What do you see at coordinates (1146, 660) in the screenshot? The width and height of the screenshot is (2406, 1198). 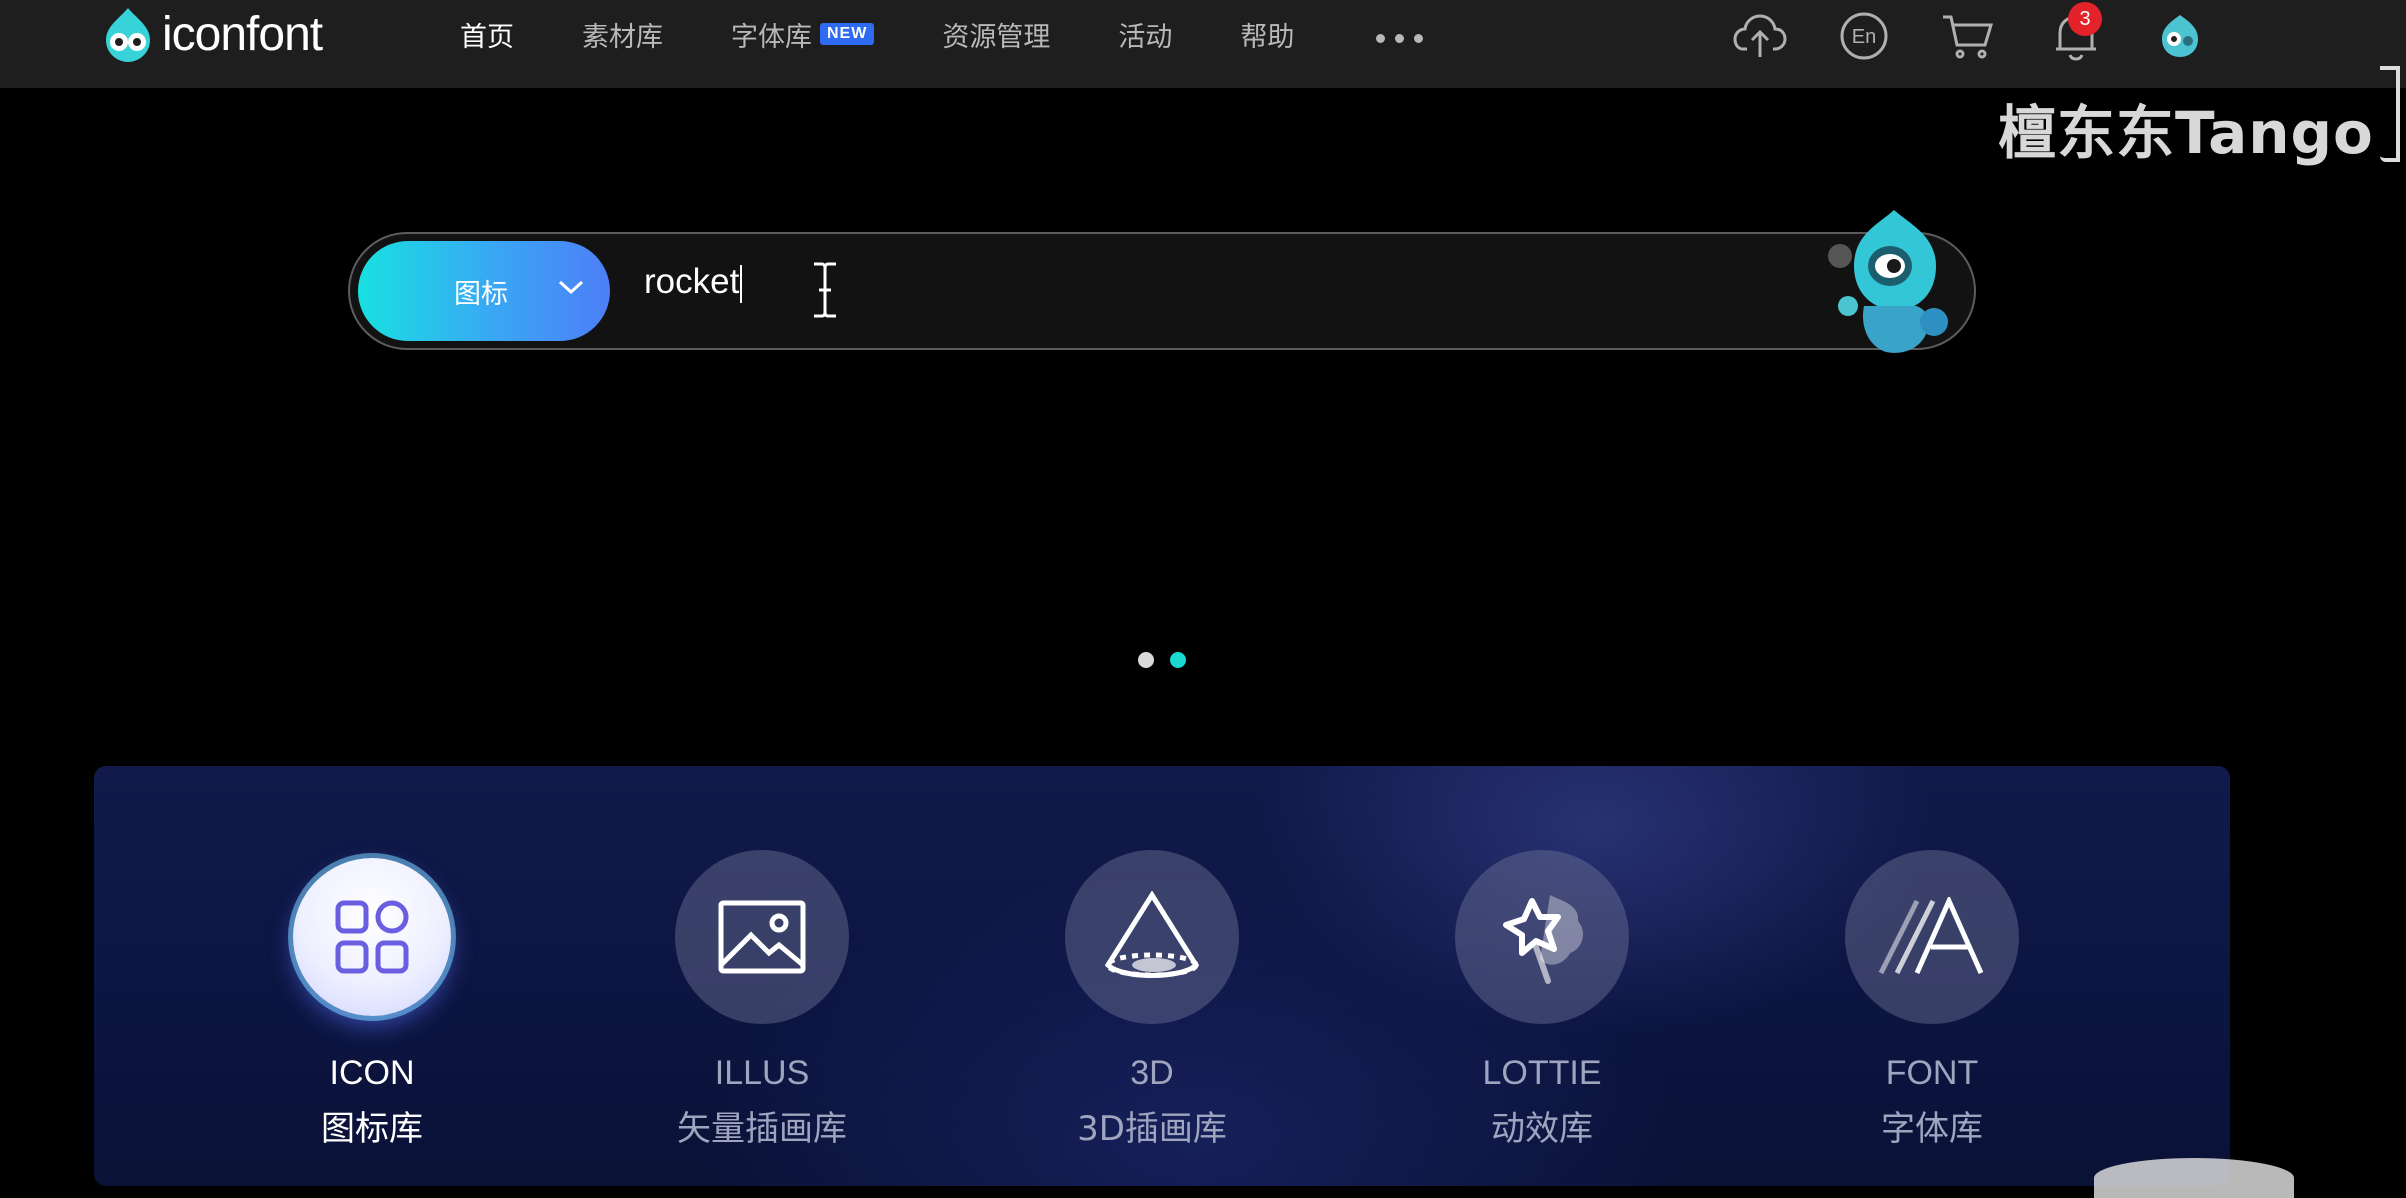 I see `carousel-dot` at bounding box center [1146, 660].